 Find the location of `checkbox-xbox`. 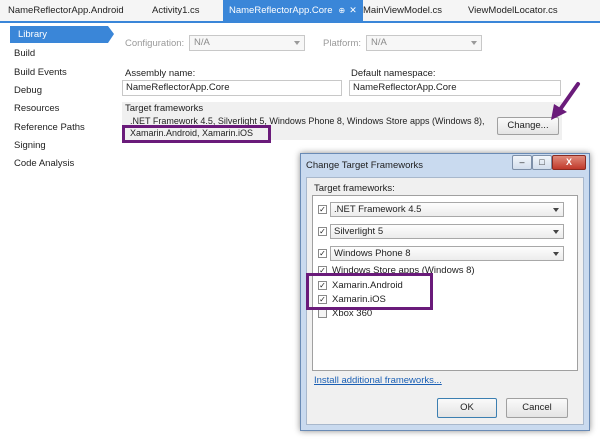

checkbox-xbox is located at coordinates (322, 313).